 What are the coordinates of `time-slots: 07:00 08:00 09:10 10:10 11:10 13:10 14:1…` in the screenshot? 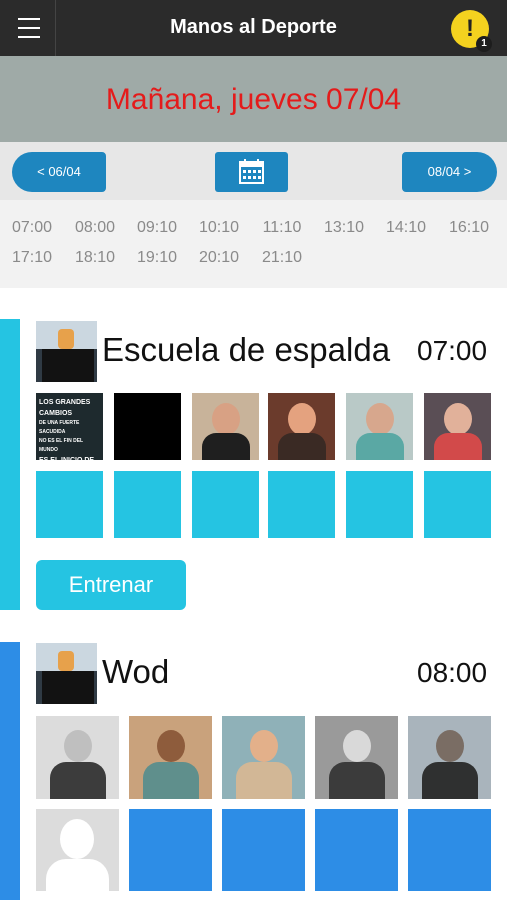 It's located at (253, 244).